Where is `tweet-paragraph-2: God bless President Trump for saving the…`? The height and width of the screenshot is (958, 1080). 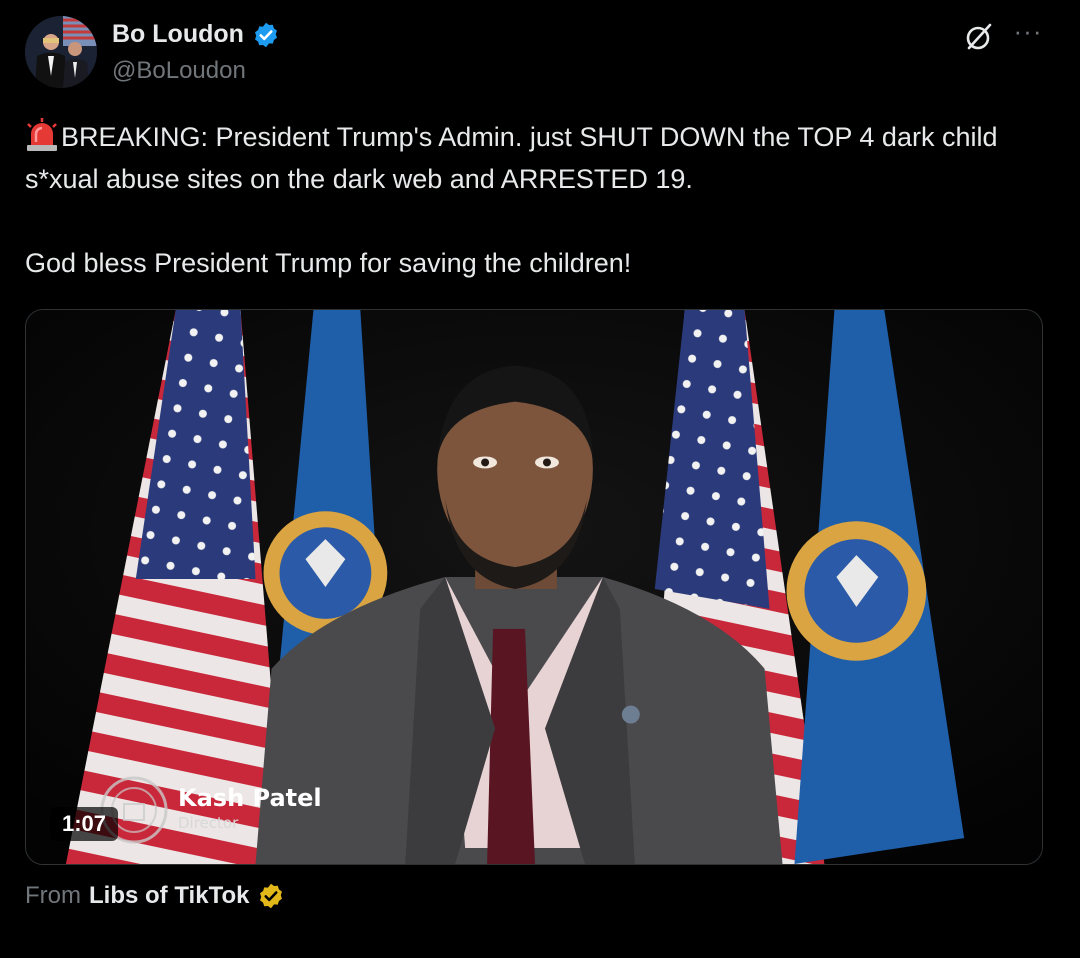
tweet-paragraph-2: God bless President Trump for saving the… is located at coordinates (328, 263).